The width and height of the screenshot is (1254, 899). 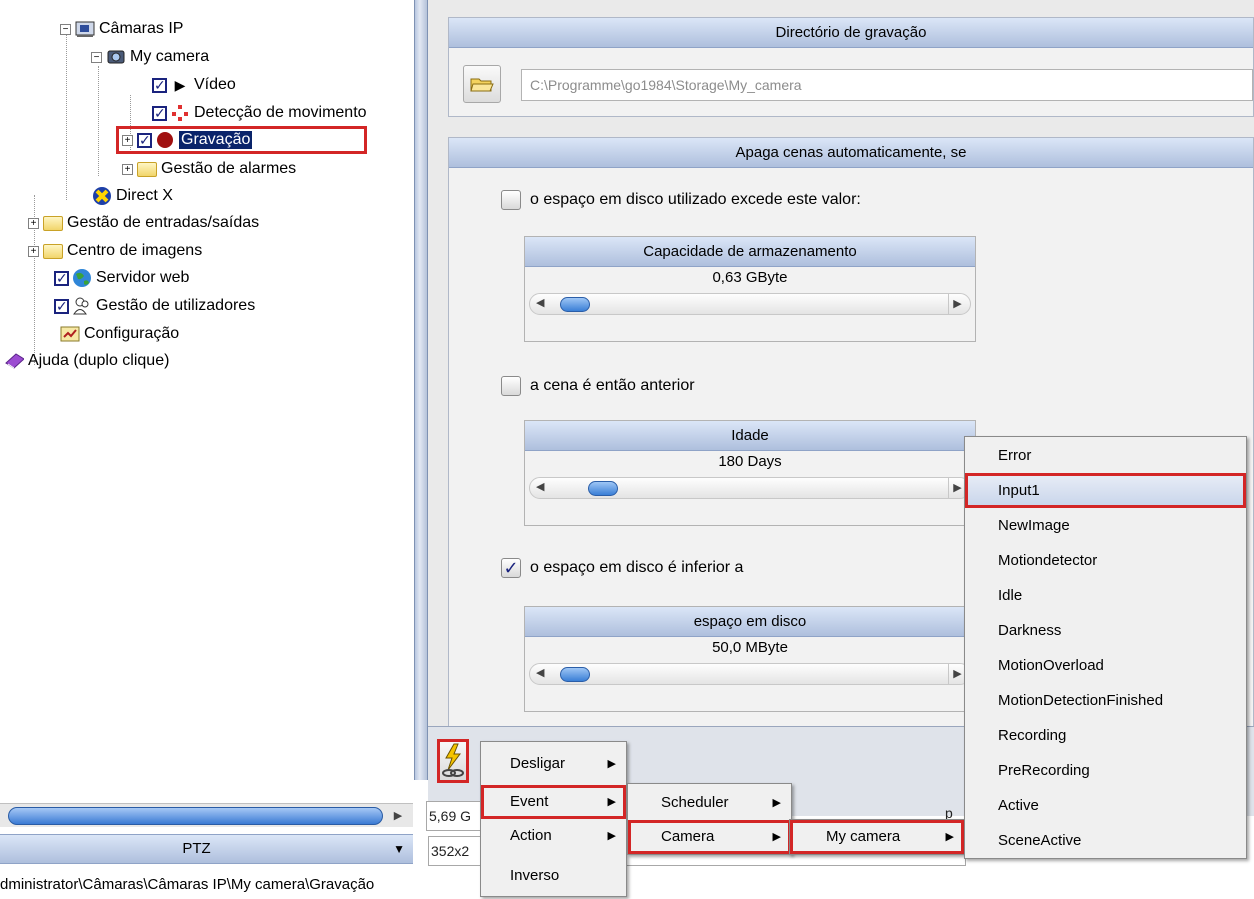 What do you see at coordinates (116, 57) in the screenshot?
I see `camera-icon` at bounding box center [116, 57].